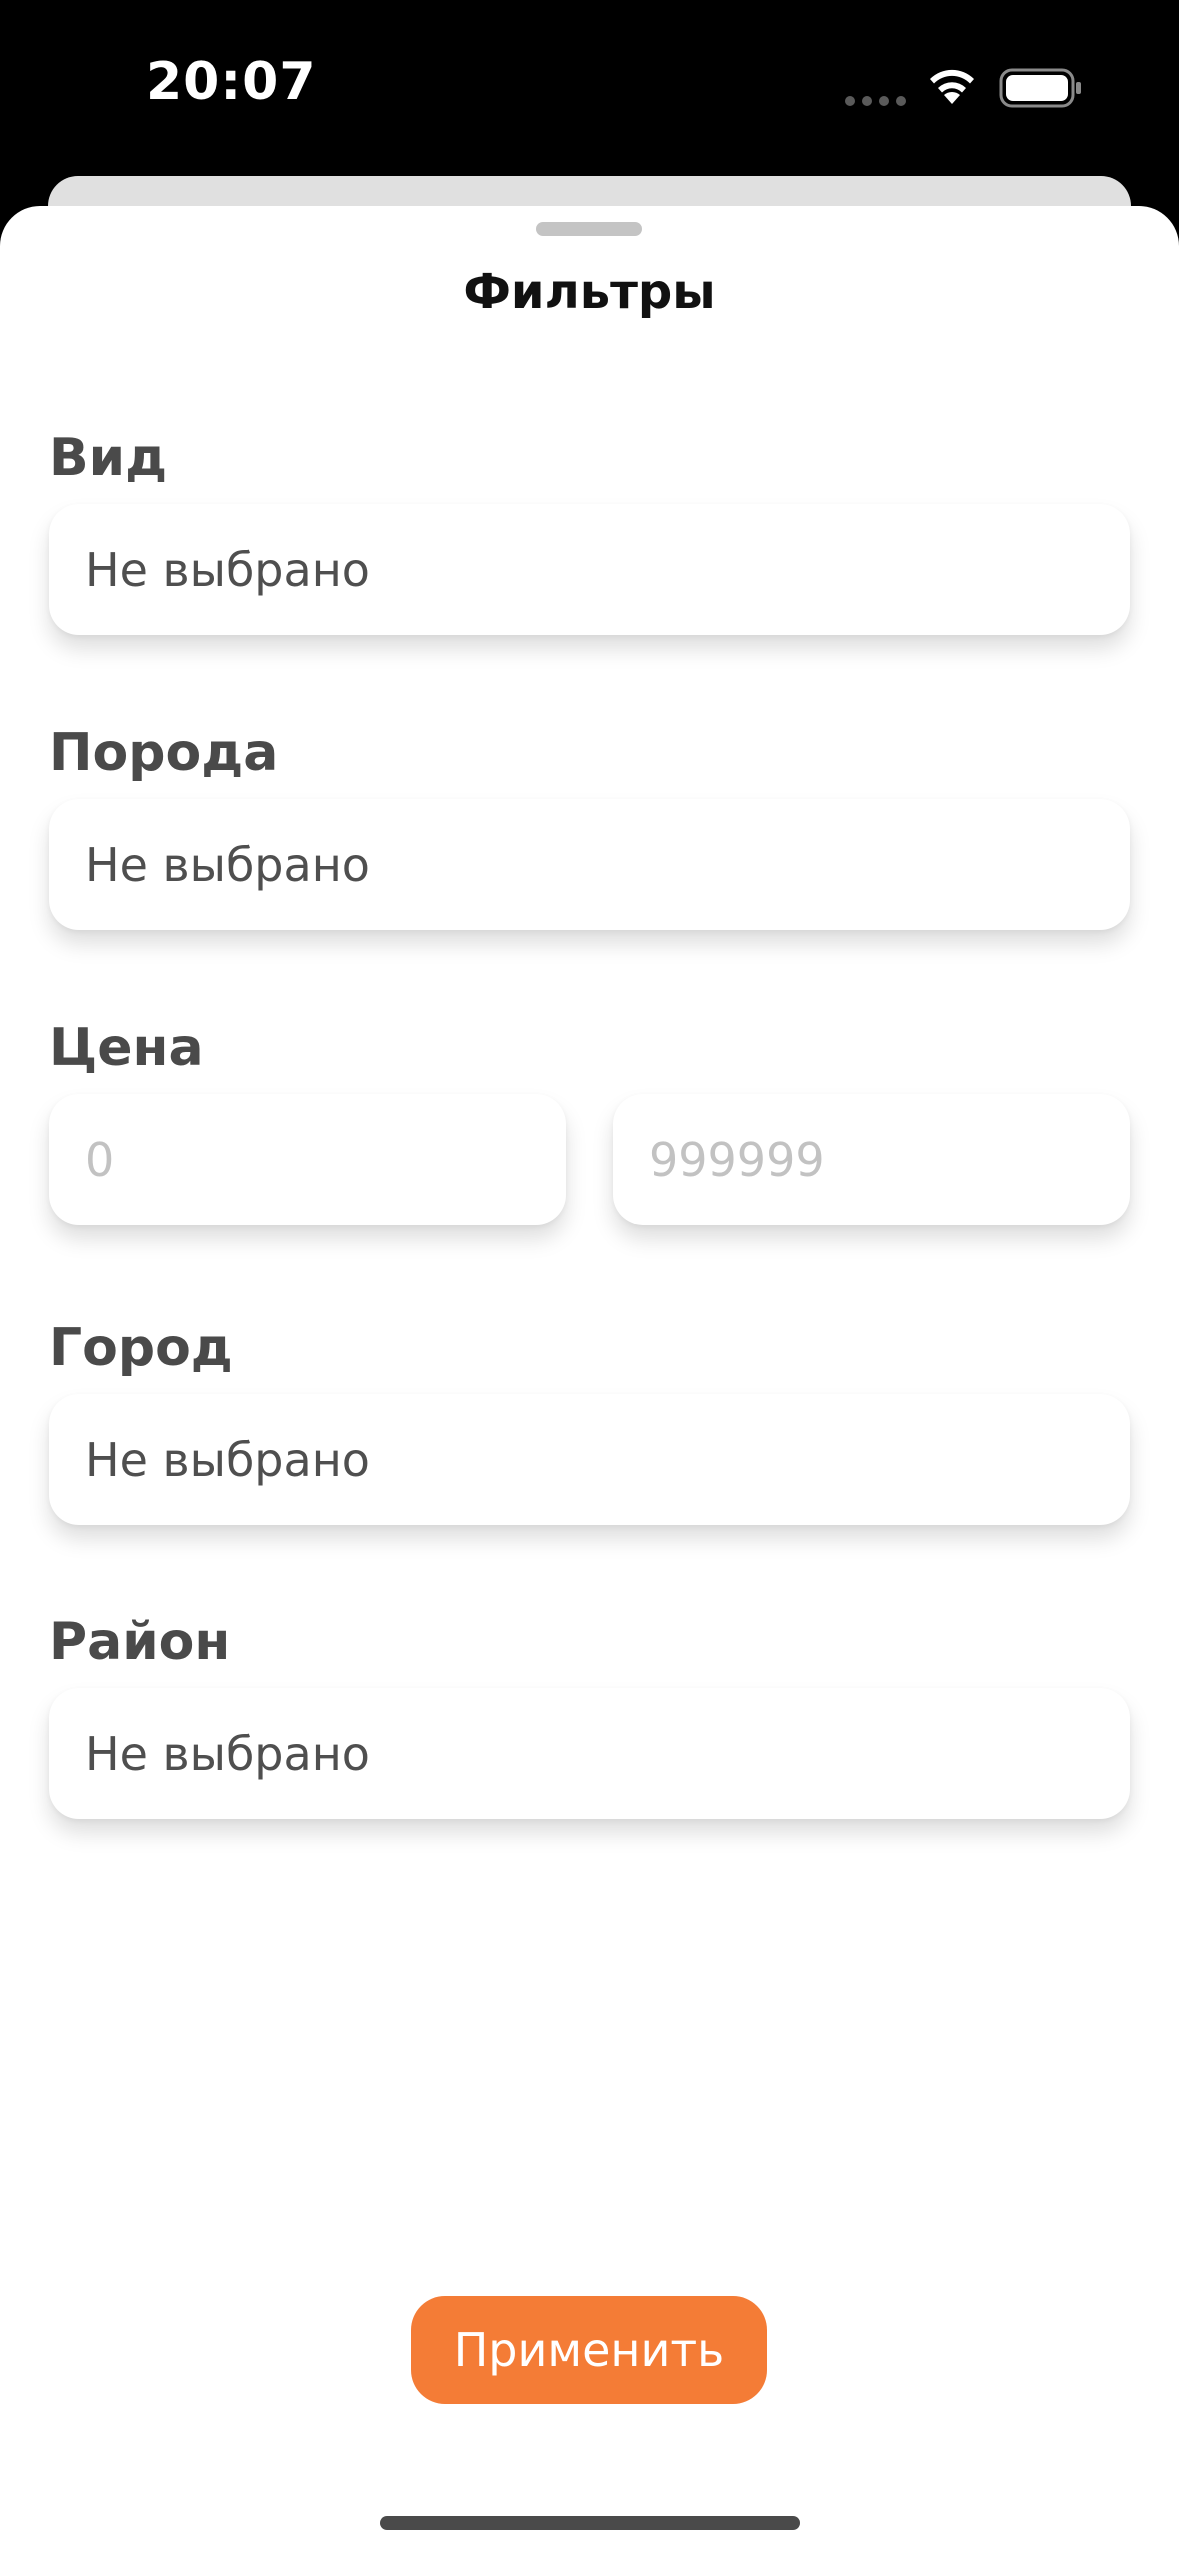 The height and width of the screenshot is (2556, 1179). Describe the element at coordinates (140, 1642) in the screenshot. I see `district-label: Район` at that location.